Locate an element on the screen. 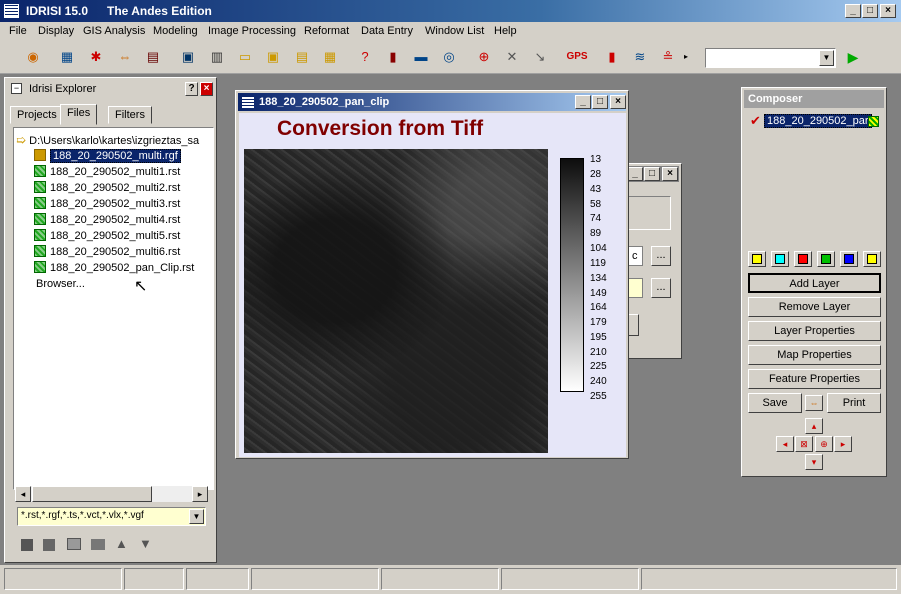  new-folder-icon is located at coordinates (74, 544).